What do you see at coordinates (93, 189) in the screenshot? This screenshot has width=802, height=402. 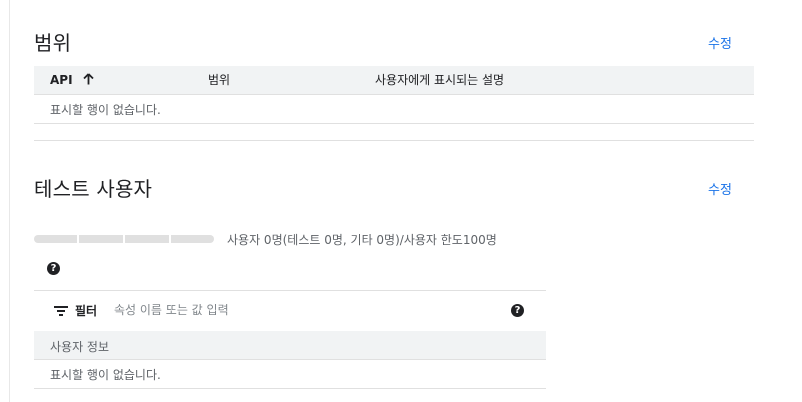 I see `test-users-title: 테스트 사용자` at bounding box center [93, 189].